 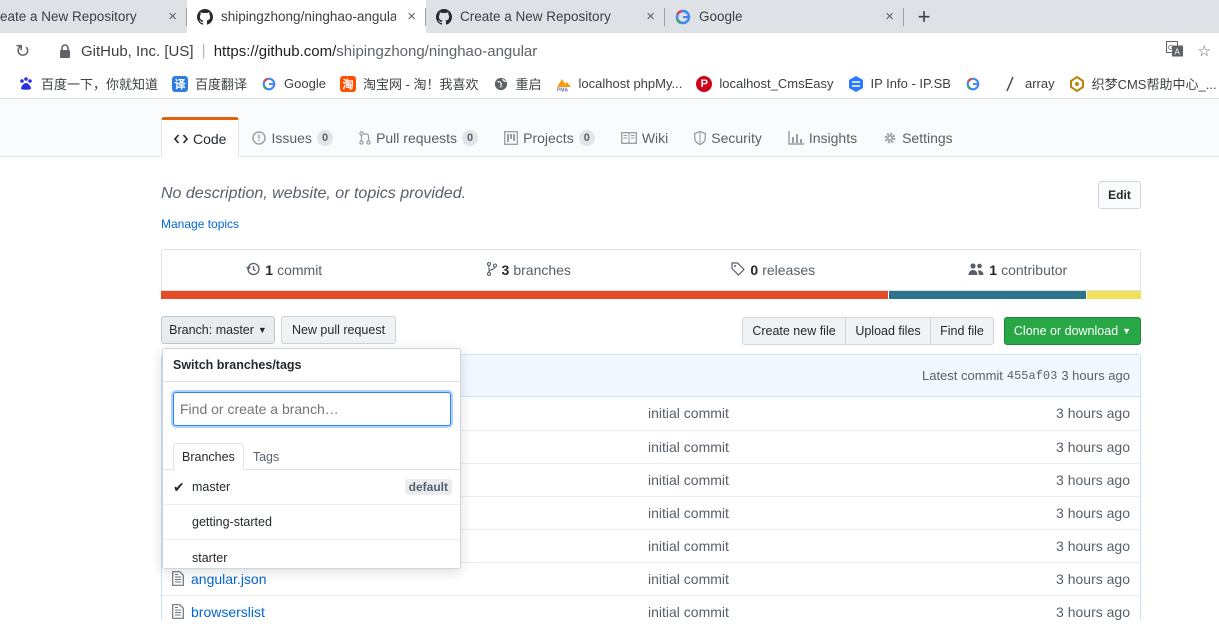 What do you see at coordinates (910, 83) in the screenshot?
I see `bookmark-label: IP Info - IP.SB` at bounding box center [910, 83].